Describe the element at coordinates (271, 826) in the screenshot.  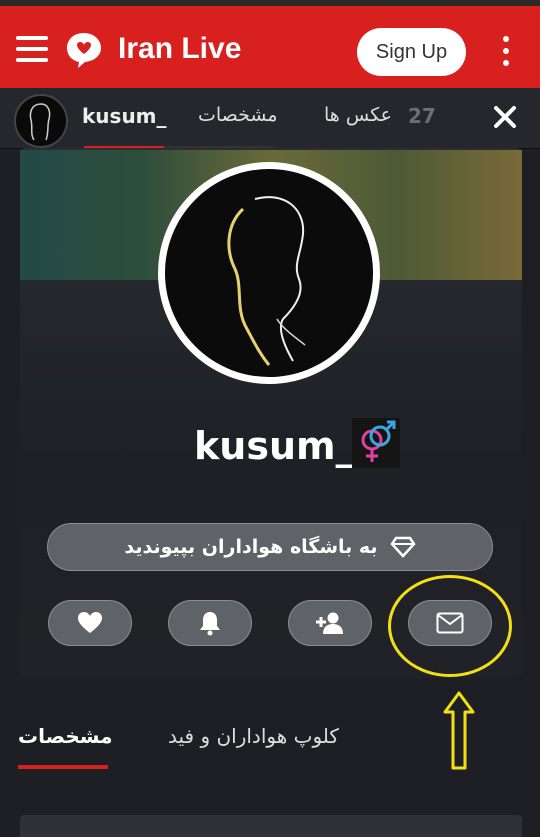
I see `content-panel` at that location.